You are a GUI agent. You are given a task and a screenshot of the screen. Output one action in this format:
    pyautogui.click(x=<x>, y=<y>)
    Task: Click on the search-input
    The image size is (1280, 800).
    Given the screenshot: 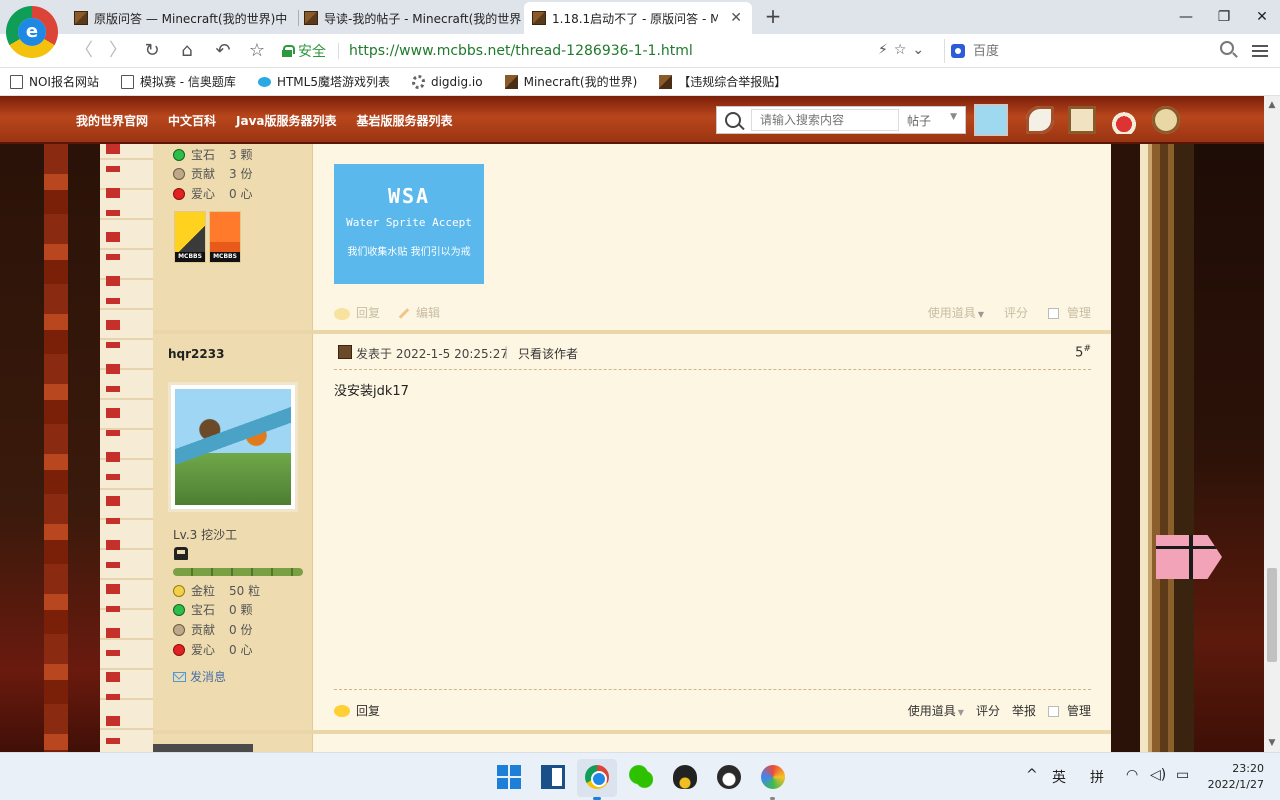 What is the action you would take?
    pyautogui.click(x=1083, y=51)
    